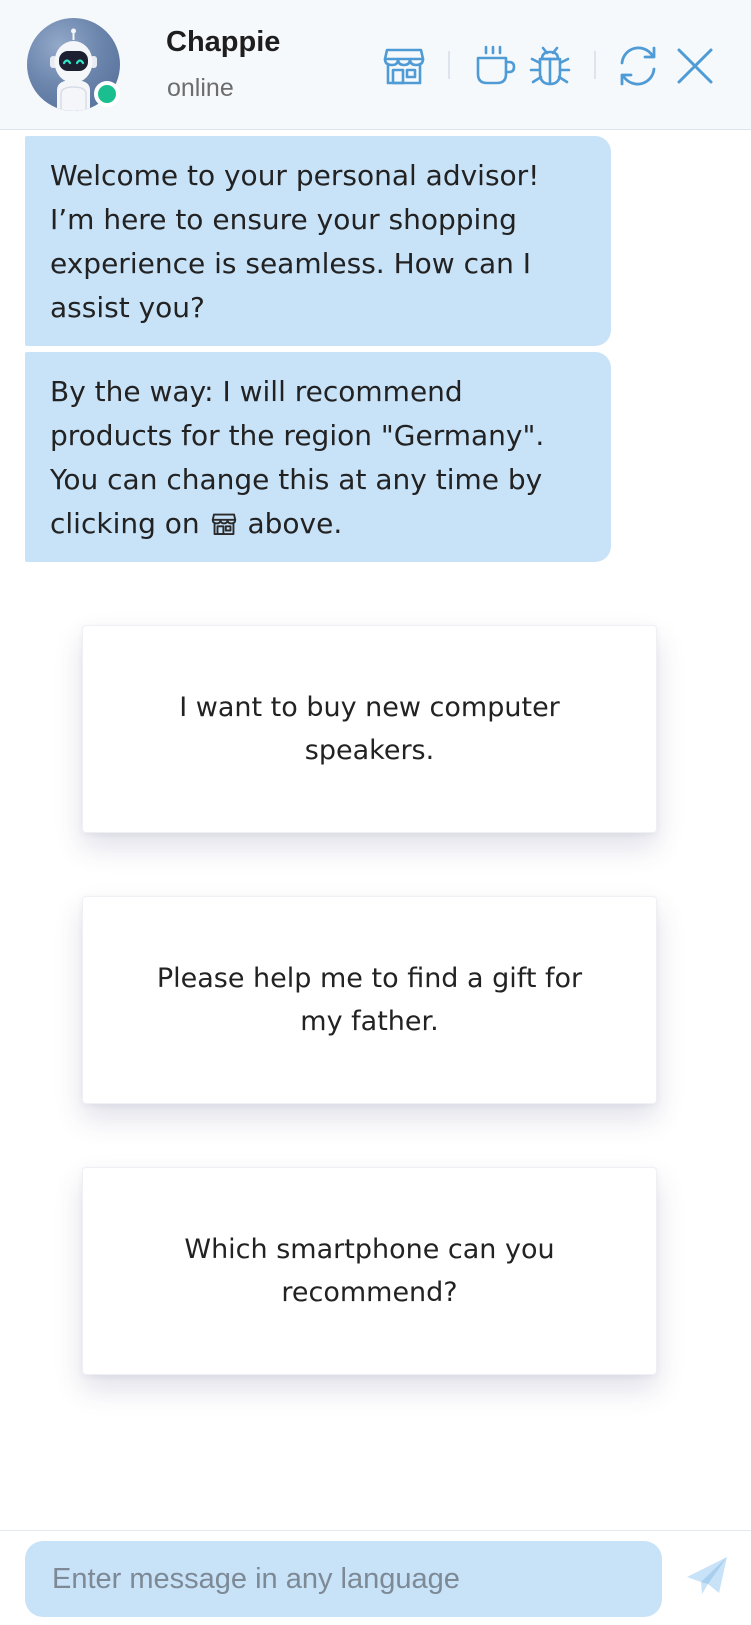 This screenshot has width=751, height=1625. I want to click on suggestion-text: Which smartphone can you recommend?, so click(369, 1271).